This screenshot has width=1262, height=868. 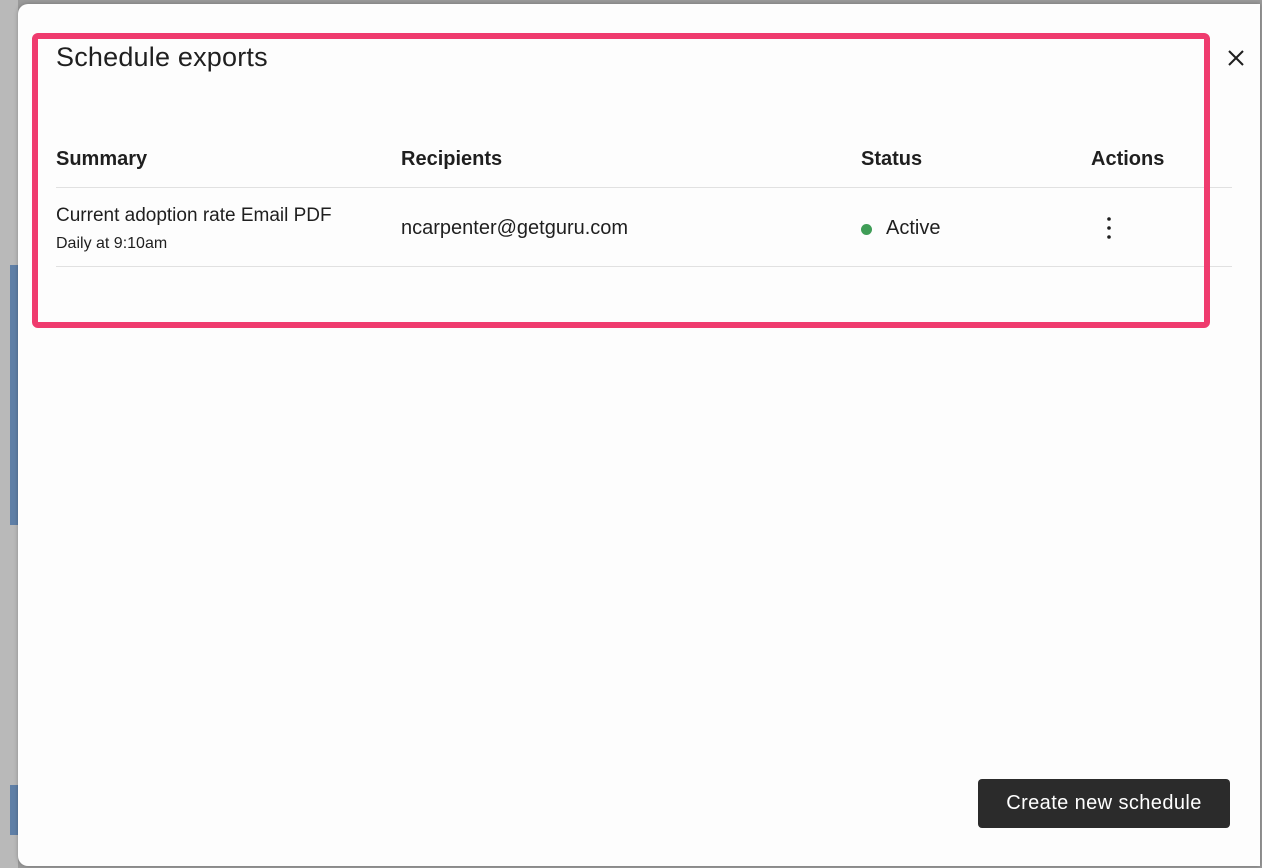 What do you see at coordinates (644, 160) in the screenshot?
I see `table-header: Summary Recipients Status Actions` at bounding box center [644, 160].